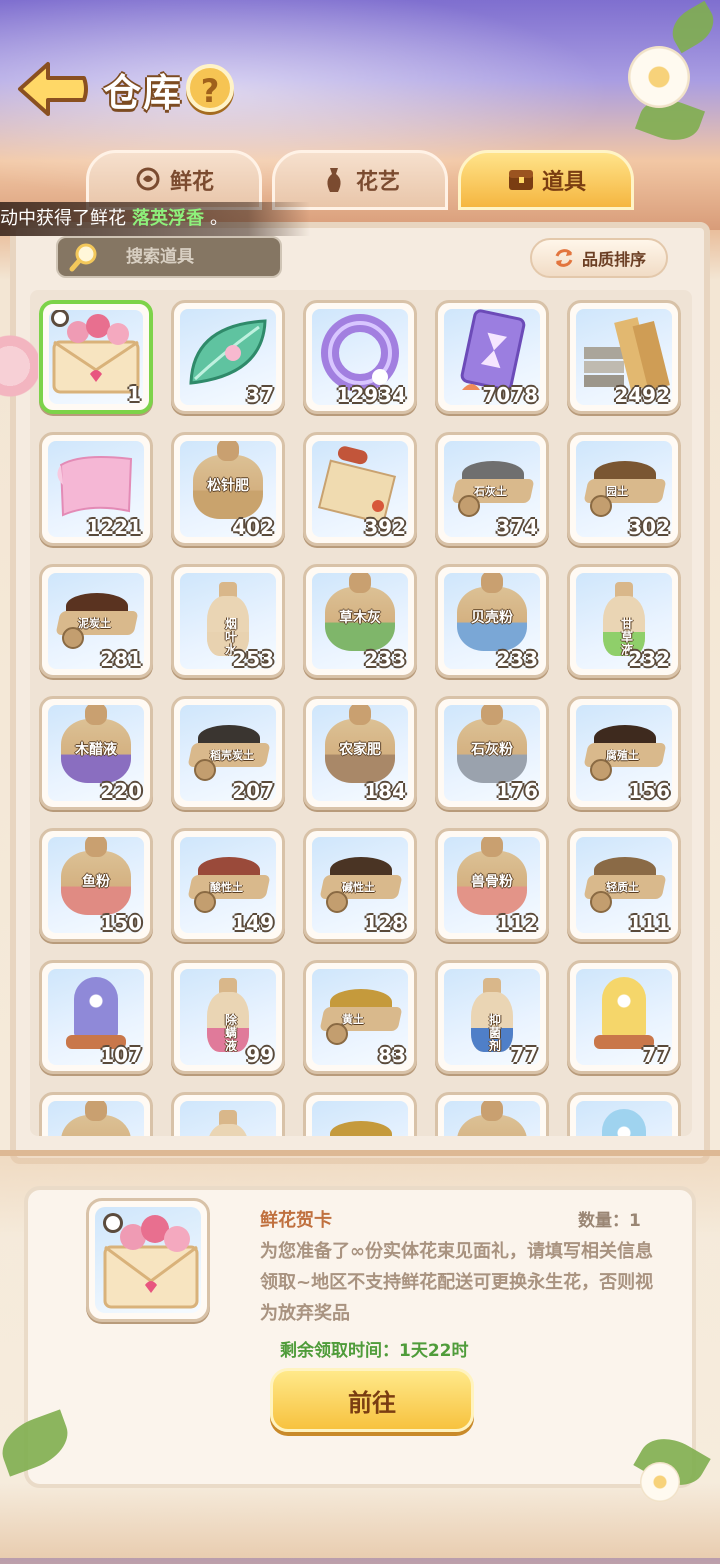 The height and width of the screenshot is (1564, 720). I want to click on item-count: 374, so click(517, 527).